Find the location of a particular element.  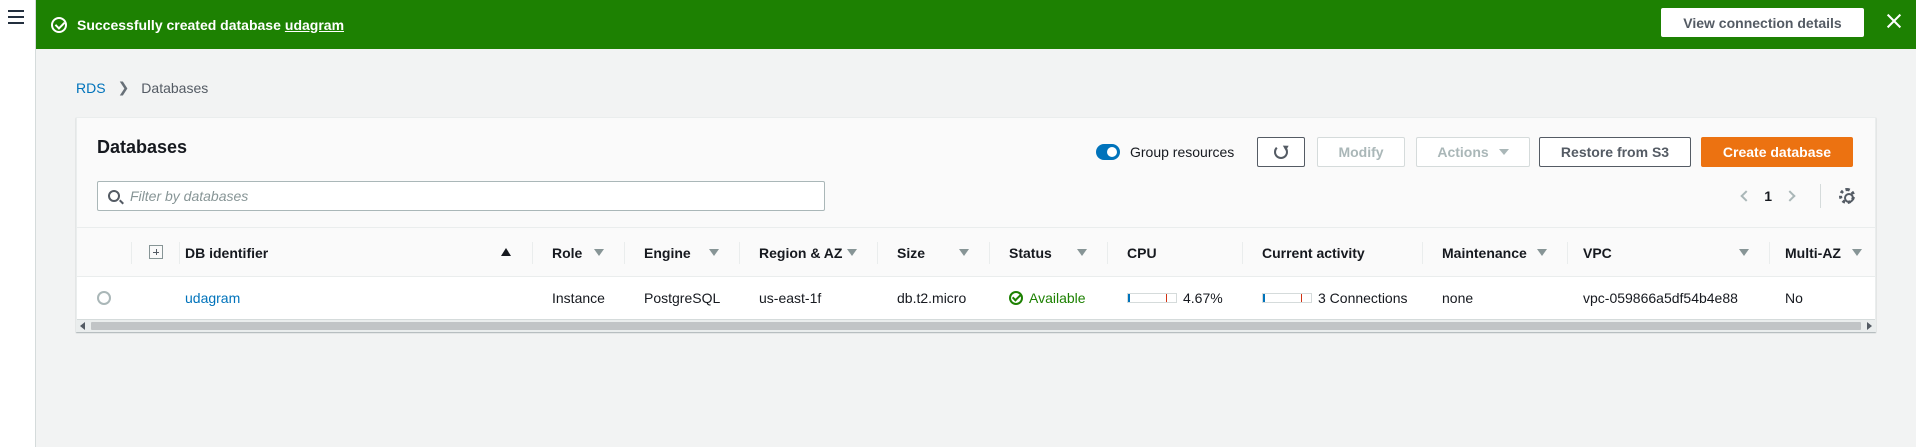

cpu-usage-fill is located at coordinates (1129, 298).